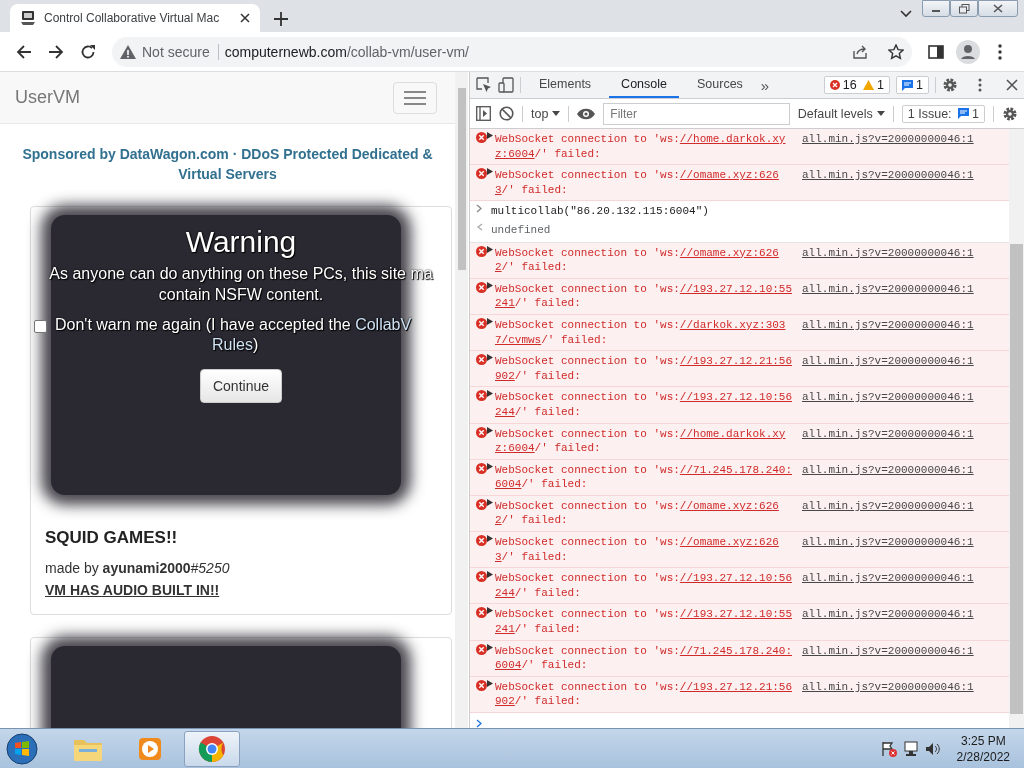  What do you see at coordinates (637, 550) in the screenshot?
I see `console-message: WebSocket connection to 'ws://omame.xyz:626 3/' failed:` at bounding box center [637, 550].